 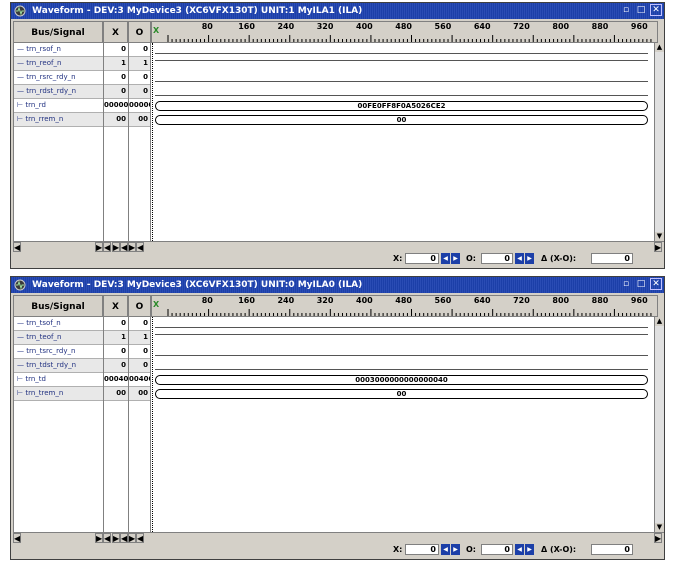 What do you see at coordinates (559, 549) in the screenshot?
I see `delta-label: Δ (X-O):` at bounding box center [559, 549].